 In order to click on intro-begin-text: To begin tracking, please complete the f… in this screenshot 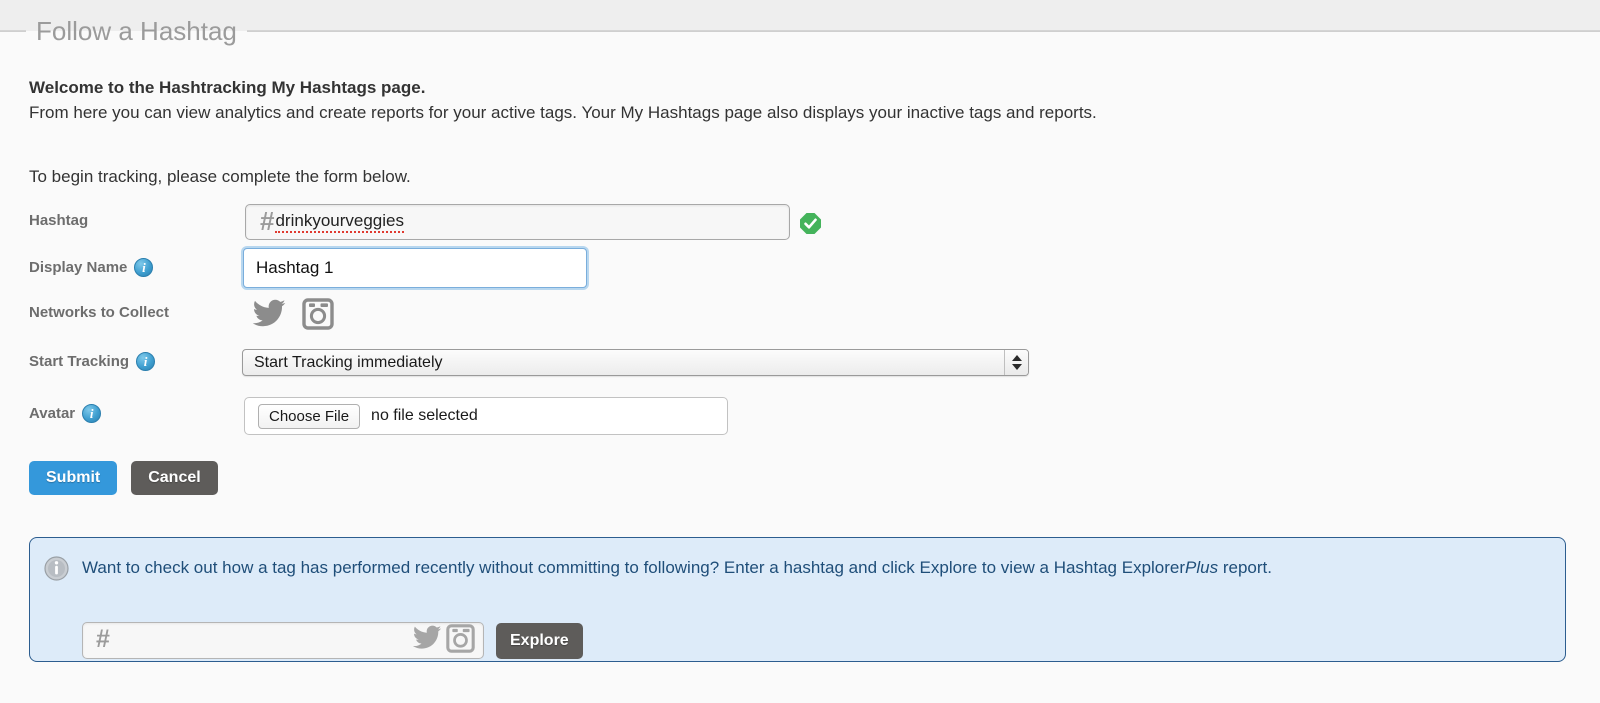, I will do `click(220, 176)`.